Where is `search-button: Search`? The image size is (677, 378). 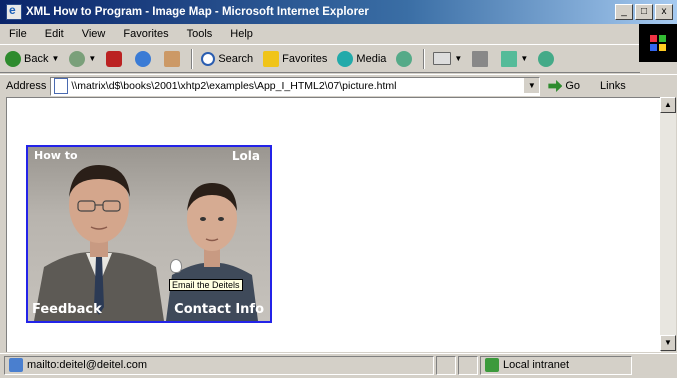
search-button: Search is located at coordinates (227, 59).